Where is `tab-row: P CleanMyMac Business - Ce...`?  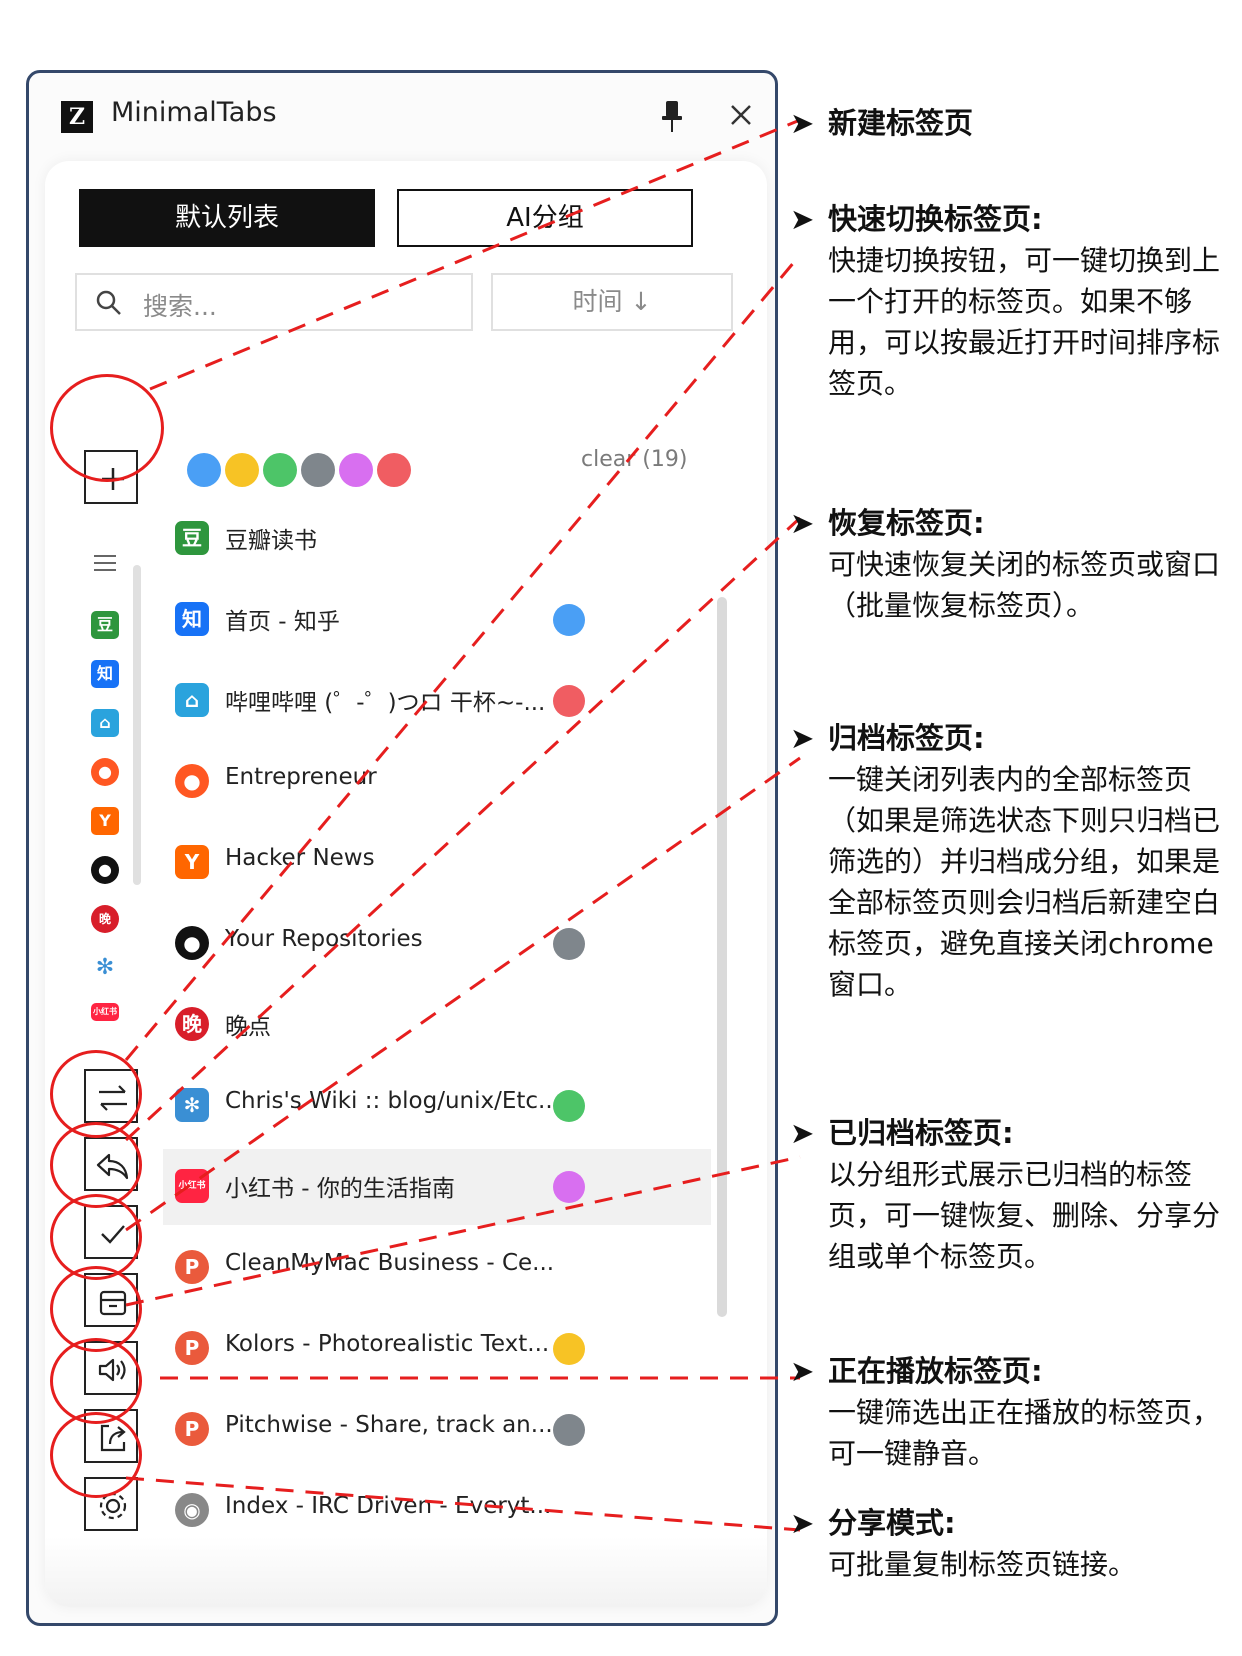 tab-row: P CleanMyMac Business - Ce... is located at coordinates (437, 1268).